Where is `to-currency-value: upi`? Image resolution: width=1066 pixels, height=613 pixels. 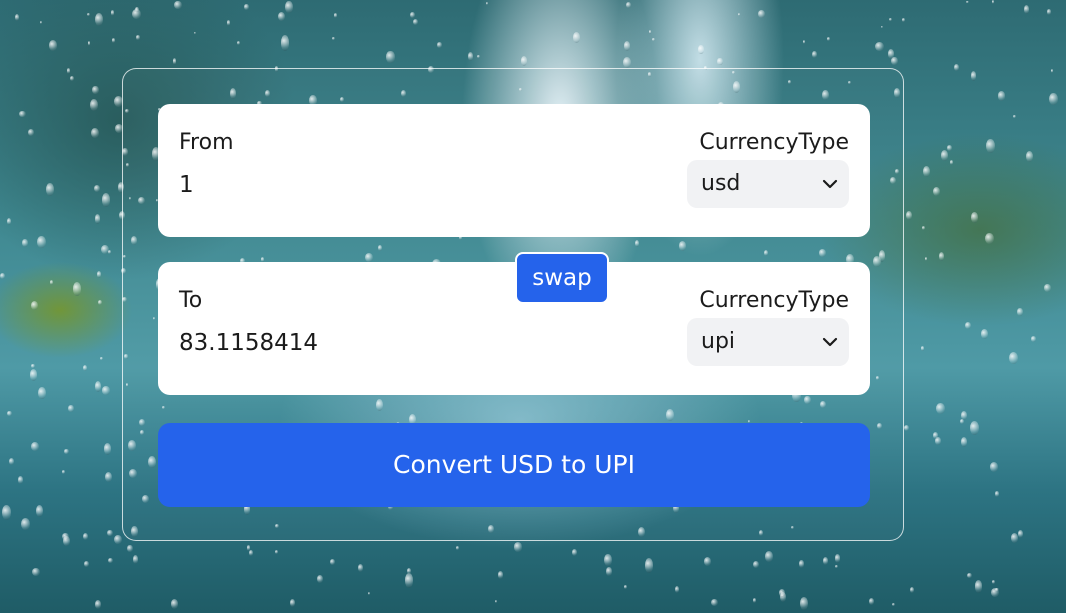 to-currency-value: upi is located at coordinates (718, 341).